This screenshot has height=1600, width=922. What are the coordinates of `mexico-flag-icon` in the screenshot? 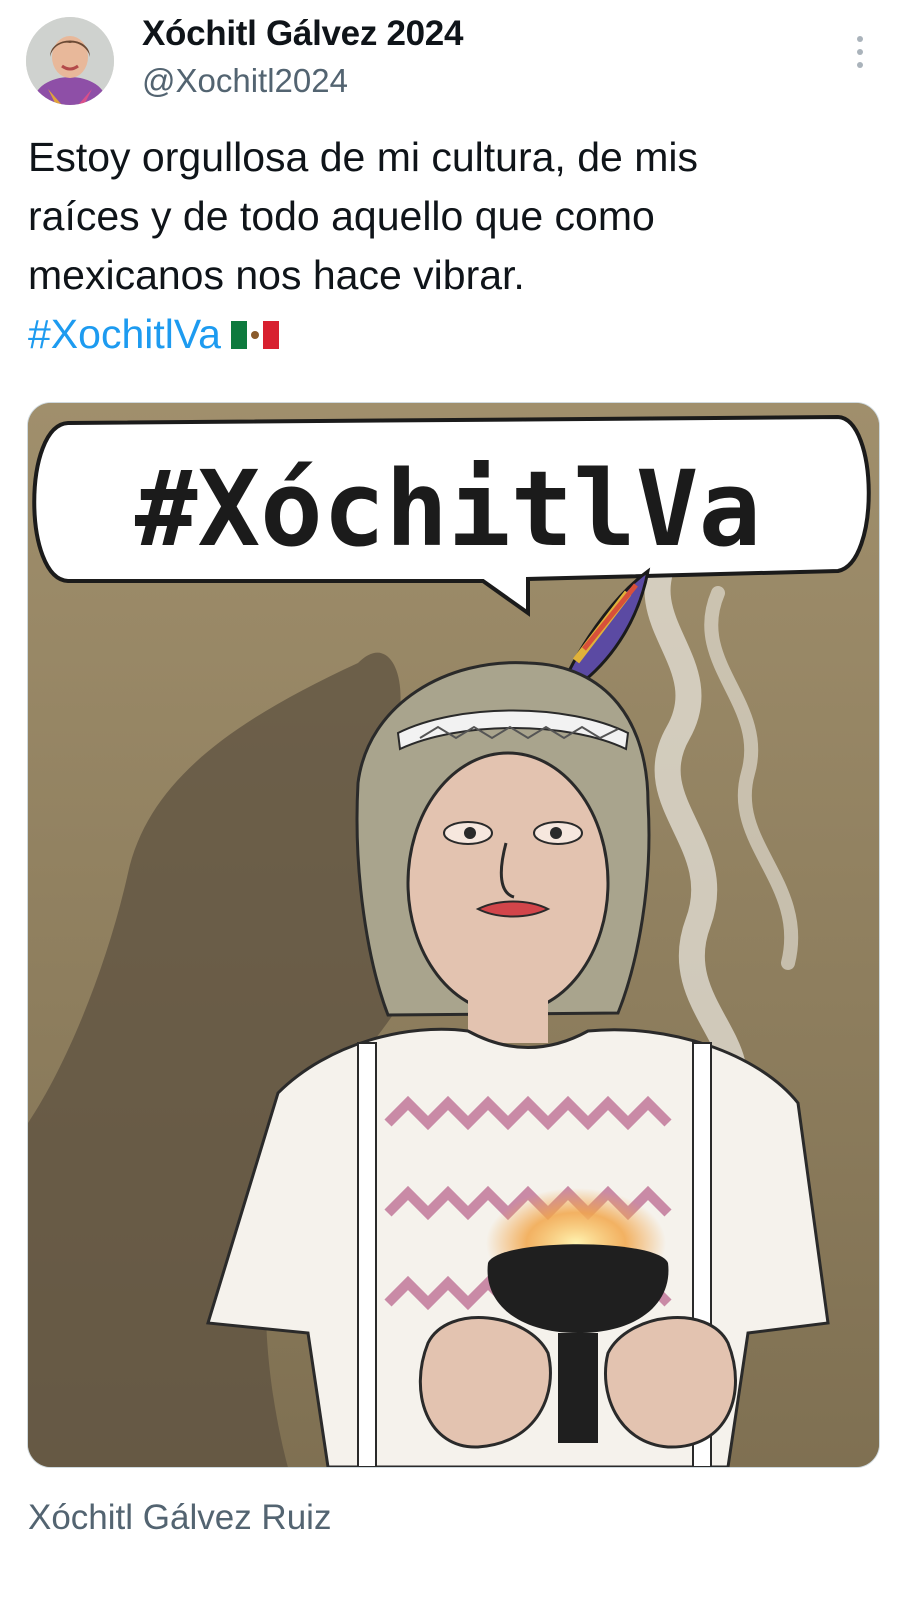 It's located at (254, 334).